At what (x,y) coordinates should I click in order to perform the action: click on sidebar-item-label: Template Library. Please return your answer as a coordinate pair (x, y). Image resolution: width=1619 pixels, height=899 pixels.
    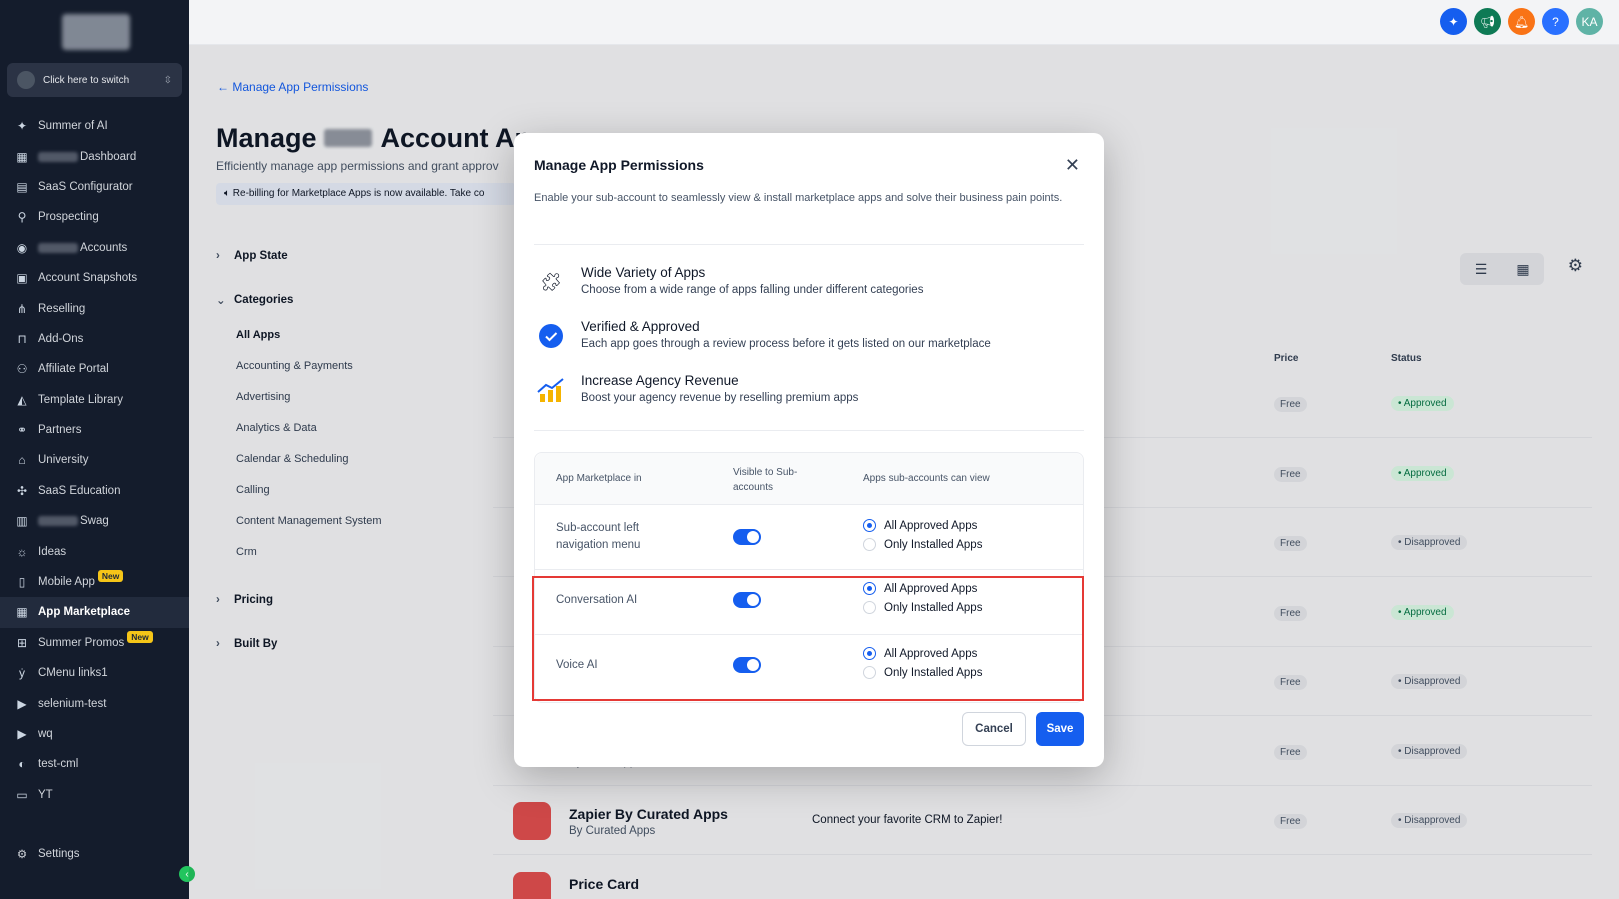
    Looking at the image, I should click on (81, 399).